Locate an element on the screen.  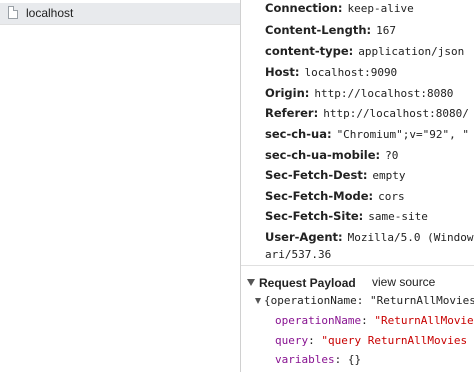
request-name: localhost is located at coordinates (50, 13).